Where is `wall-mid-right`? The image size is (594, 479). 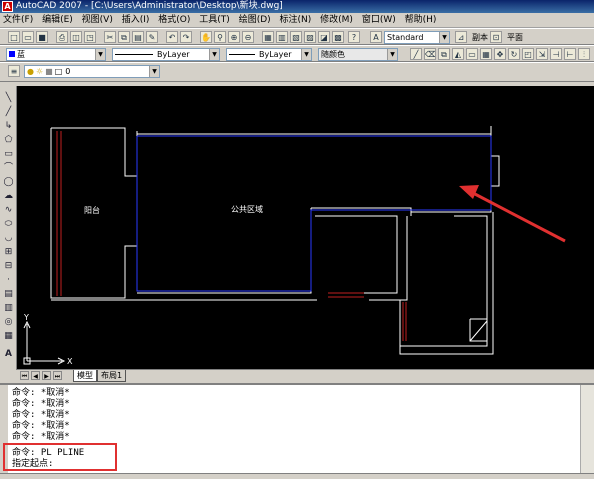 wall-mid-right is located at coordinates (388, 258).